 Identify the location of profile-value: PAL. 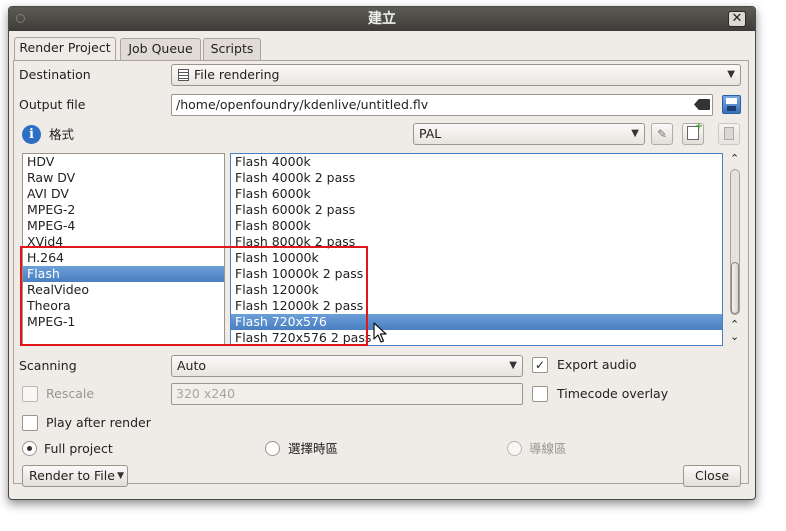
(430, 133).